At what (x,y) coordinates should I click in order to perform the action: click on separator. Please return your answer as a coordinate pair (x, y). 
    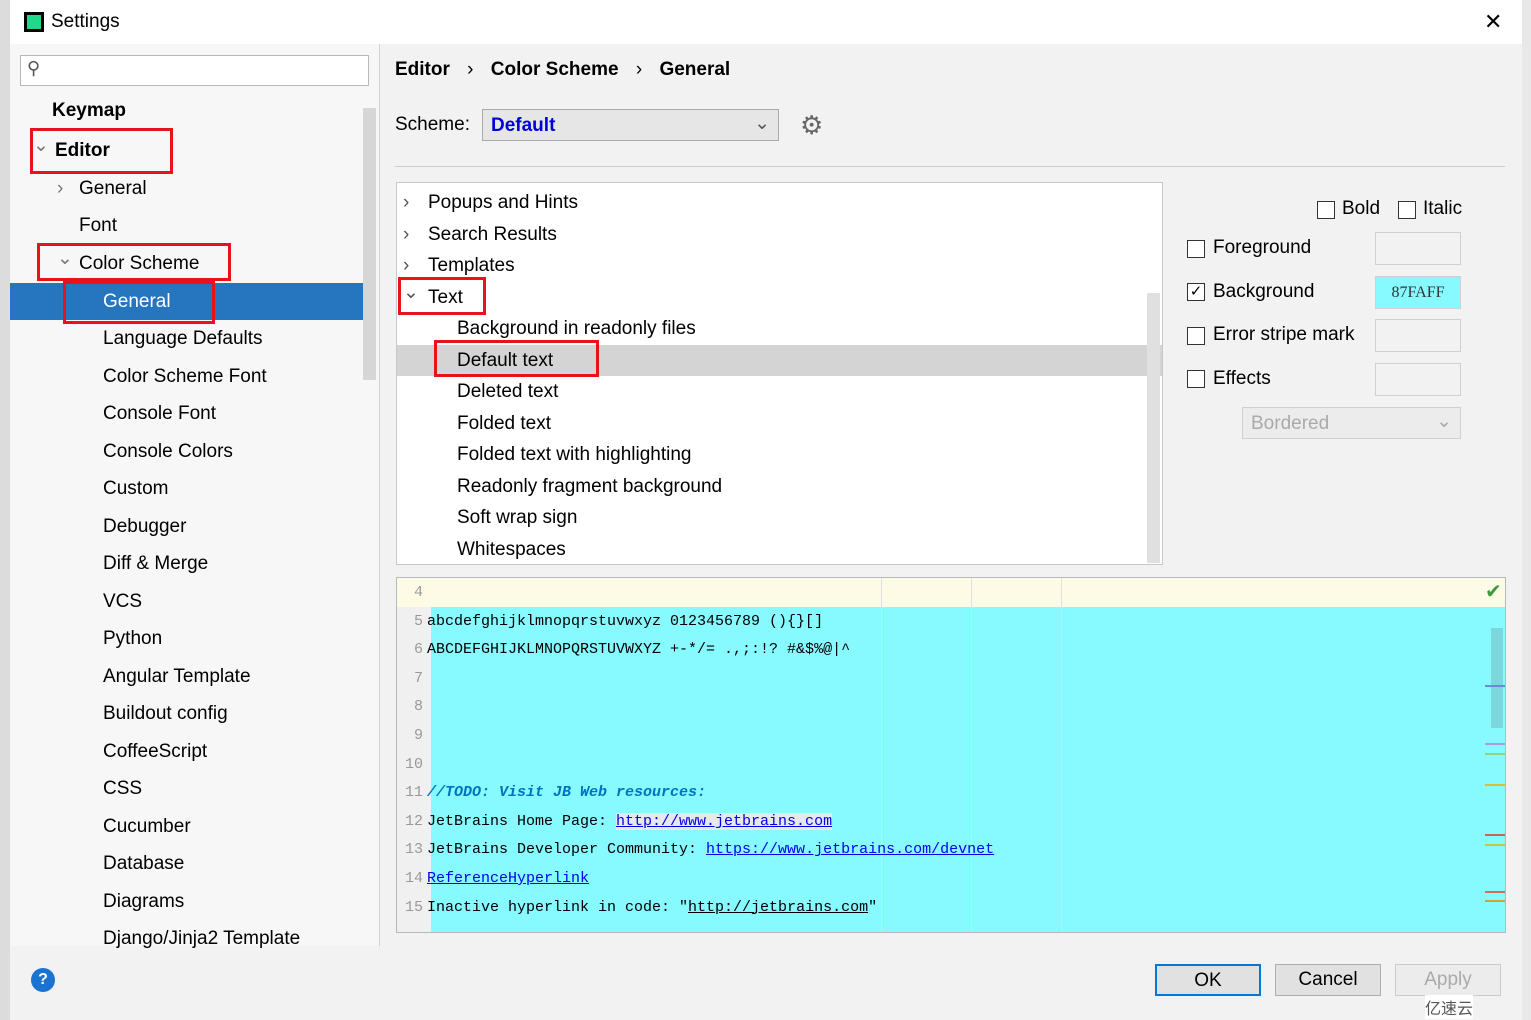
    Looking at the image, I should click on (950, 166).